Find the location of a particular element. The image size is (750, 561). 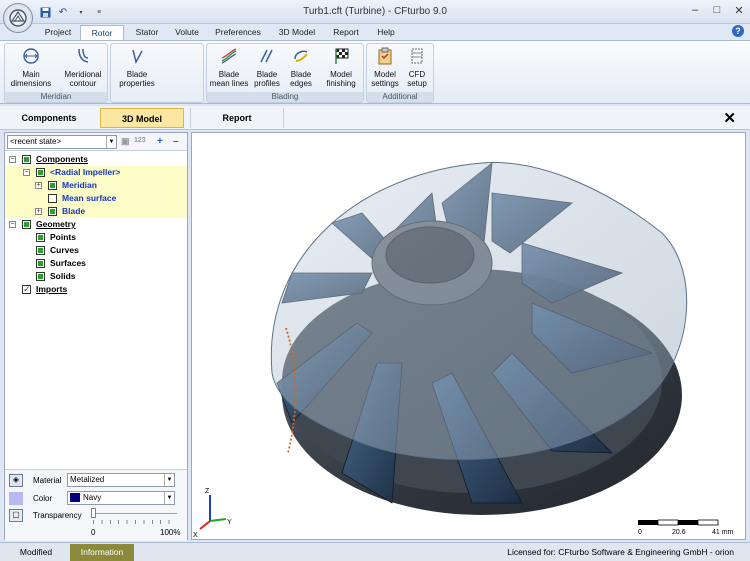

tree-item-label: Geometry is located at coordinates (56, 224).